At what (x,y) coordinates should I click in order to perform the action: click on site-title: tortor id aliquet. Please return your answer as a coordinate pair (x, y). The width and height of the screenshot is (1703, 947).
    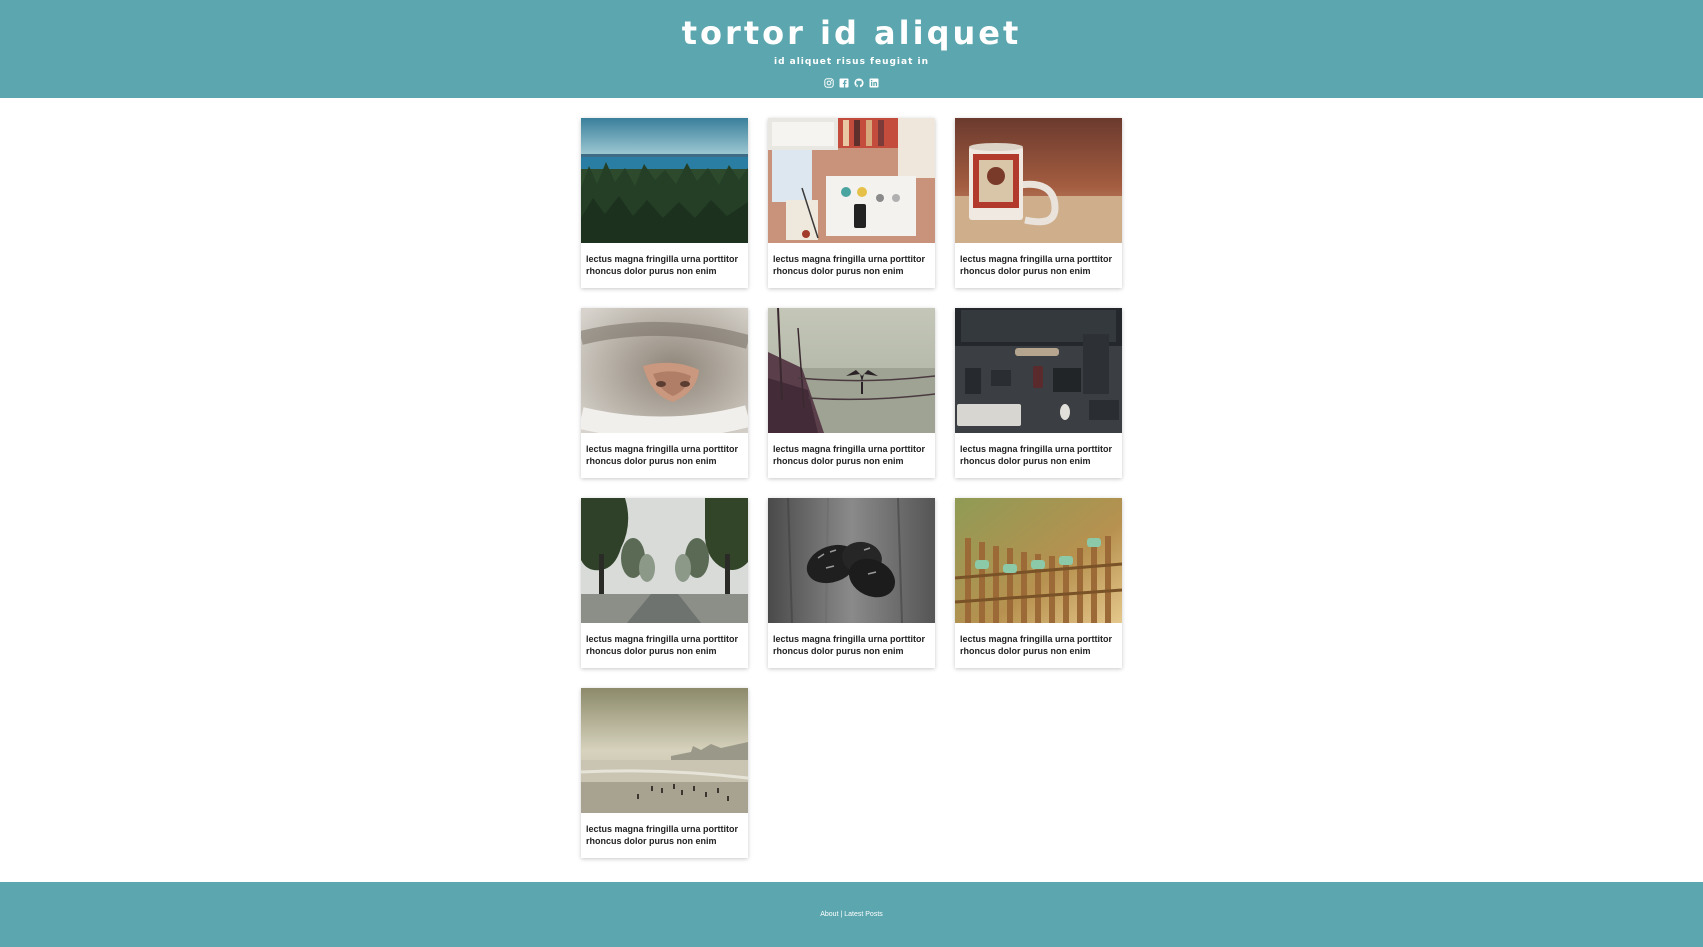
    Looking at the image, I should click on (851, 33).